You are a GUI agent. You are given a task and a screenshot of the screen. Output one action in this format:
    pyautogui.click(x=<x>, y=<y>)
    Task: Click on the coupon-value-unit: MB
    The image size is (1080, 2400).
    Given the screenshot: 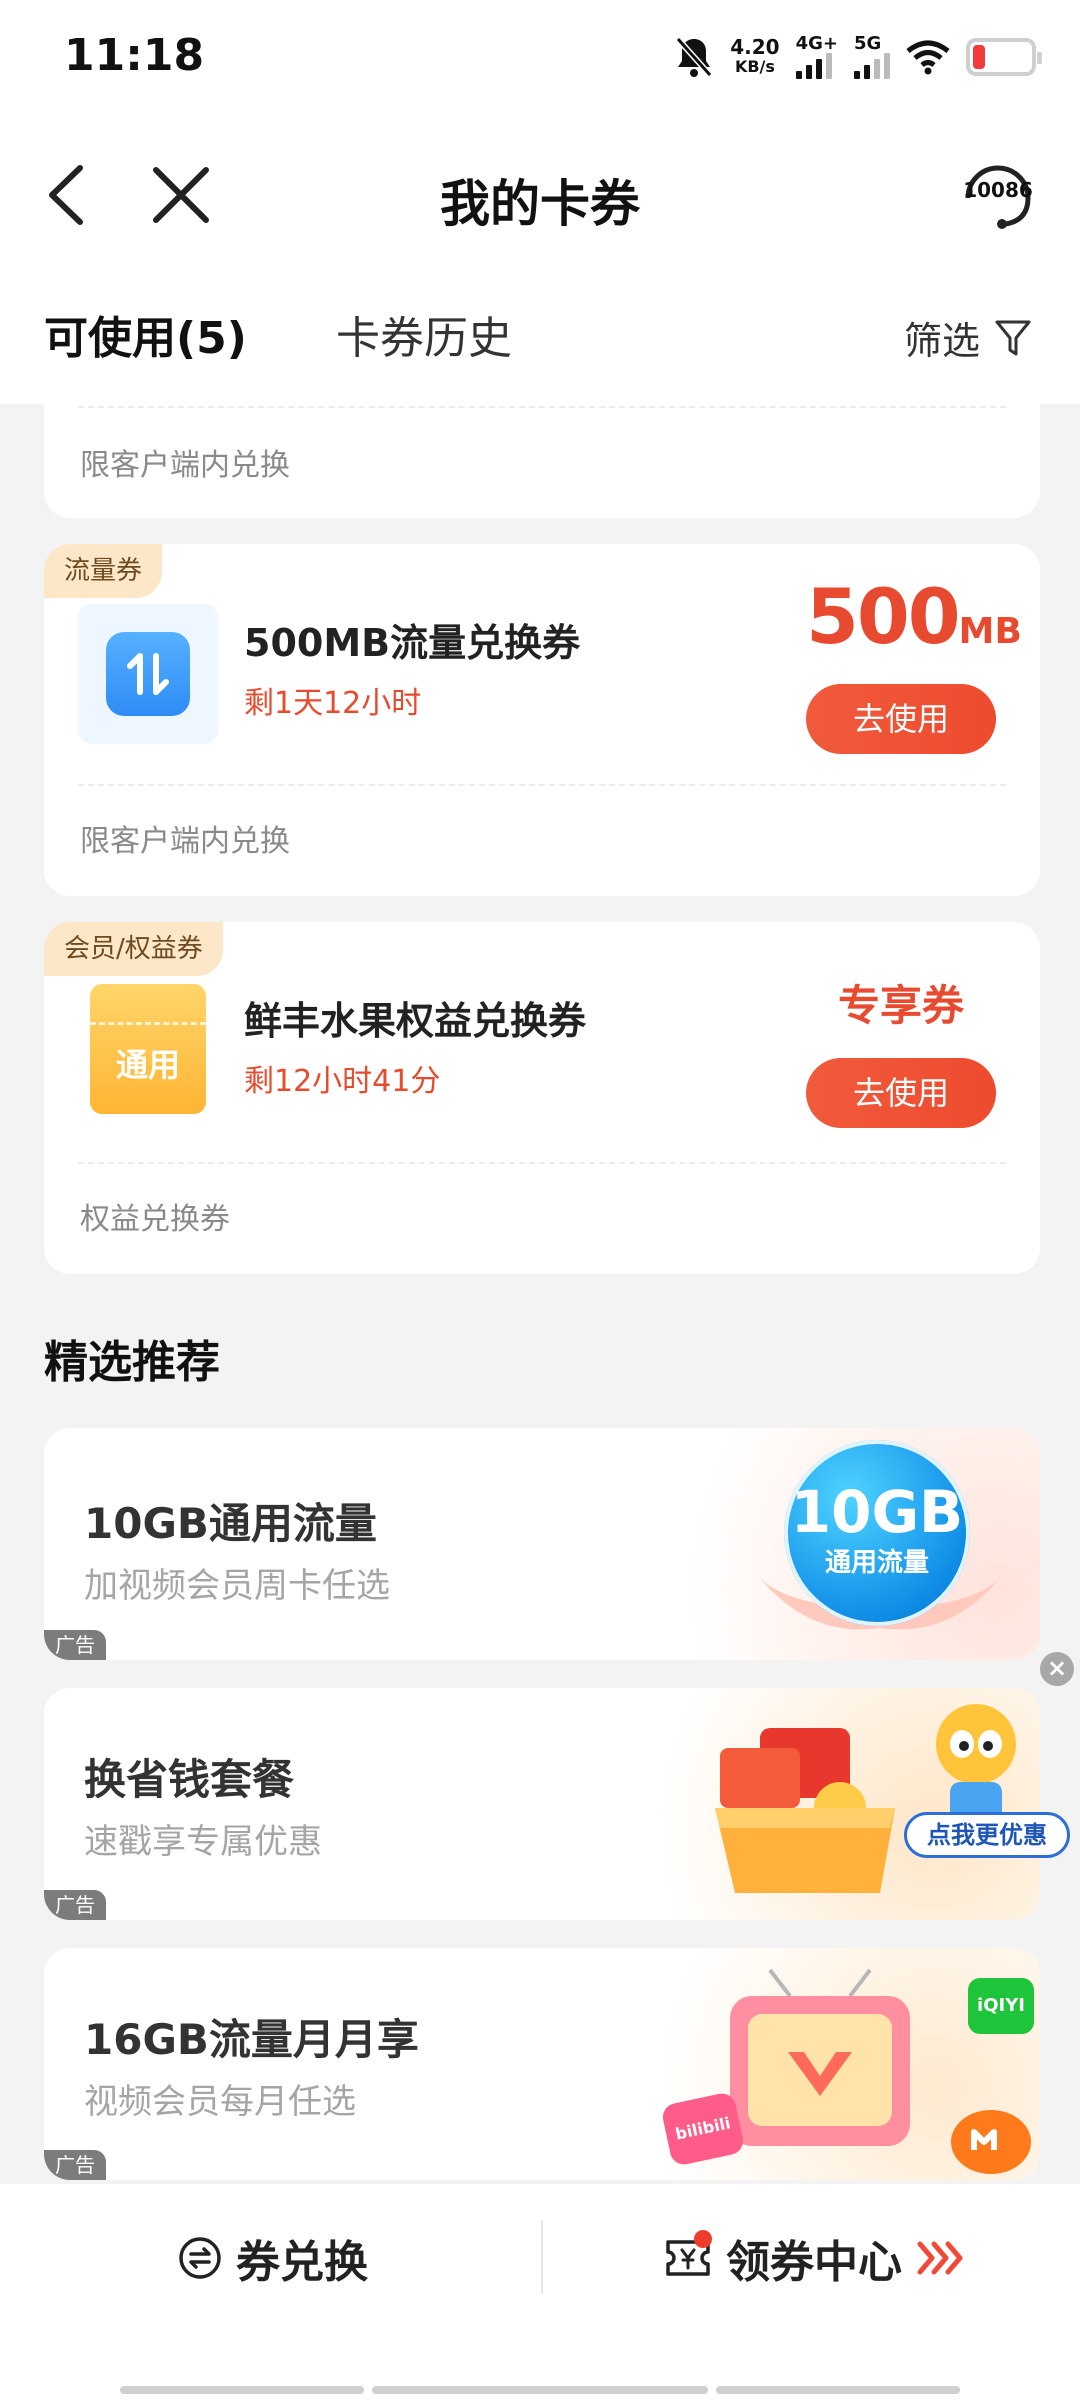 What is the action you would take?
    pyautogui.click(x=990, y=631)
    